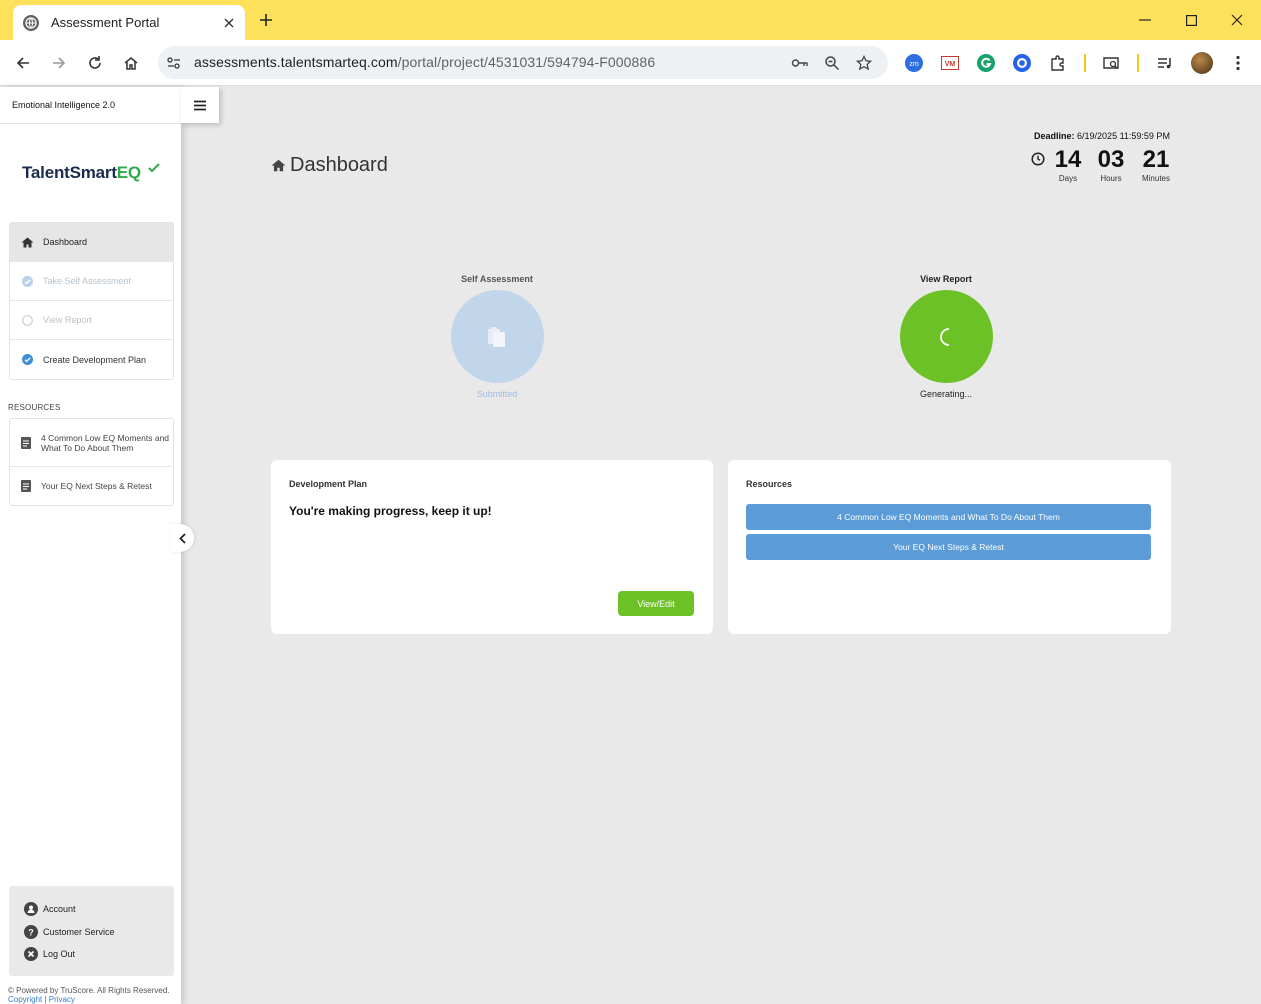  Describe the element at coordinates (1022, 63) in the screenshot. I see `record-extension-icon` at that location.